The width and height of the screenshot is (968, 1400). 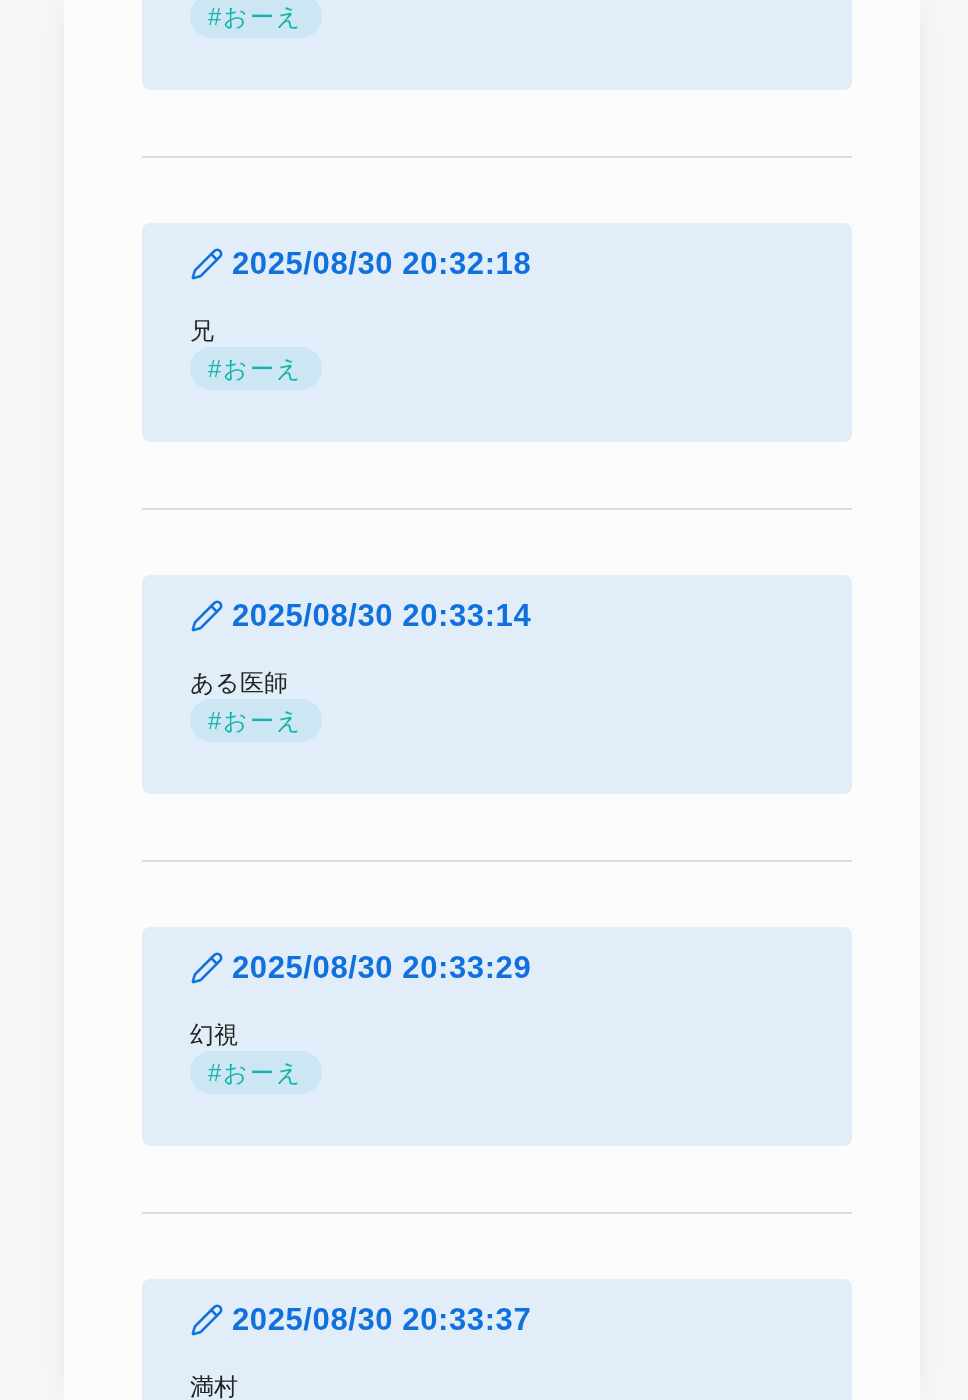 I want to click on note-text: 幻視, so click(x=214, y=1035).